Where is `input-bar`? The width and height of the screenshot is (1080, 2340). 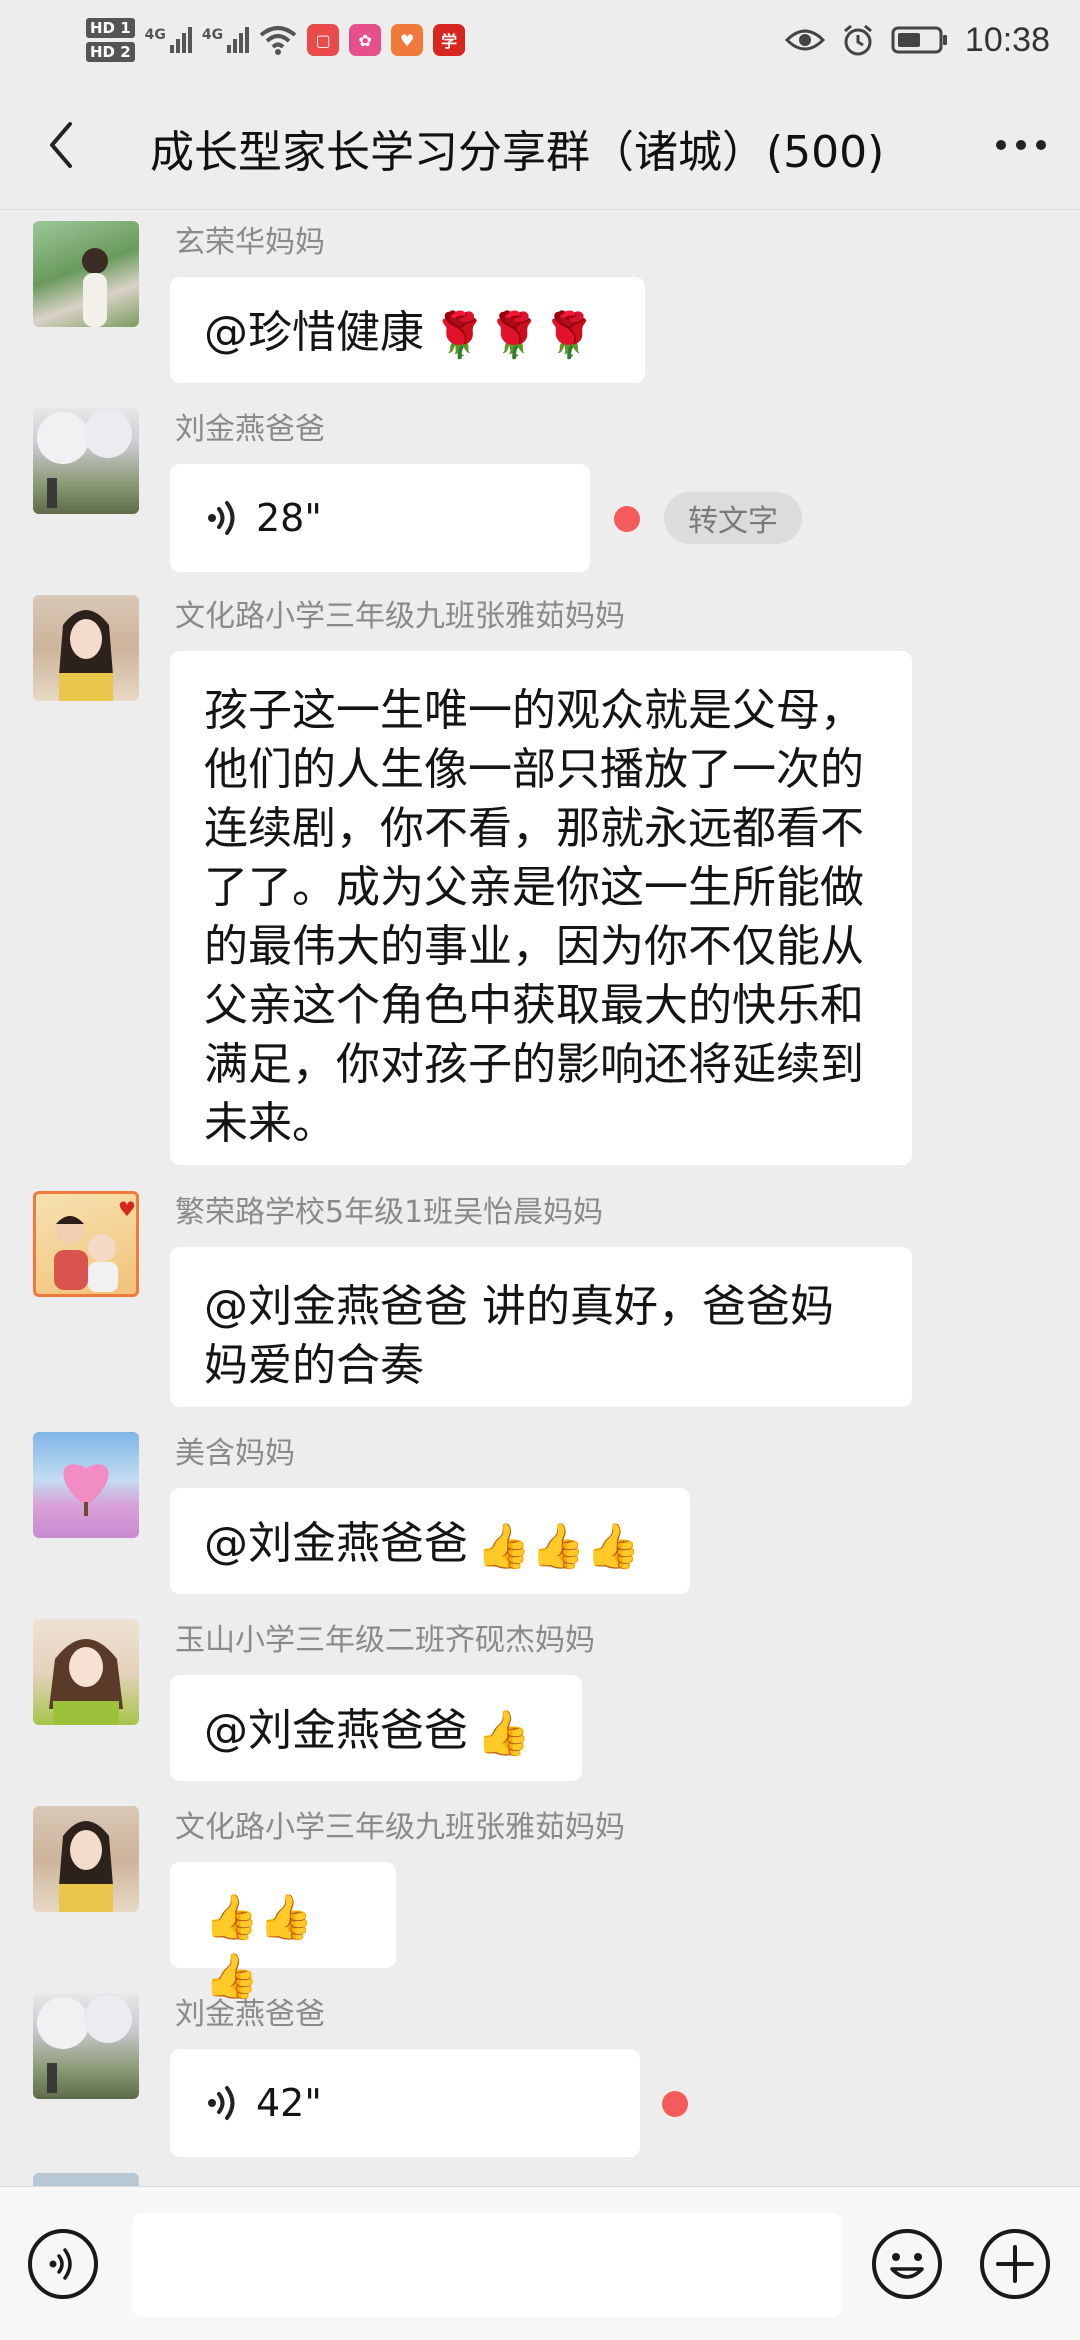 input-bar is located at coordinates (540, 2263).